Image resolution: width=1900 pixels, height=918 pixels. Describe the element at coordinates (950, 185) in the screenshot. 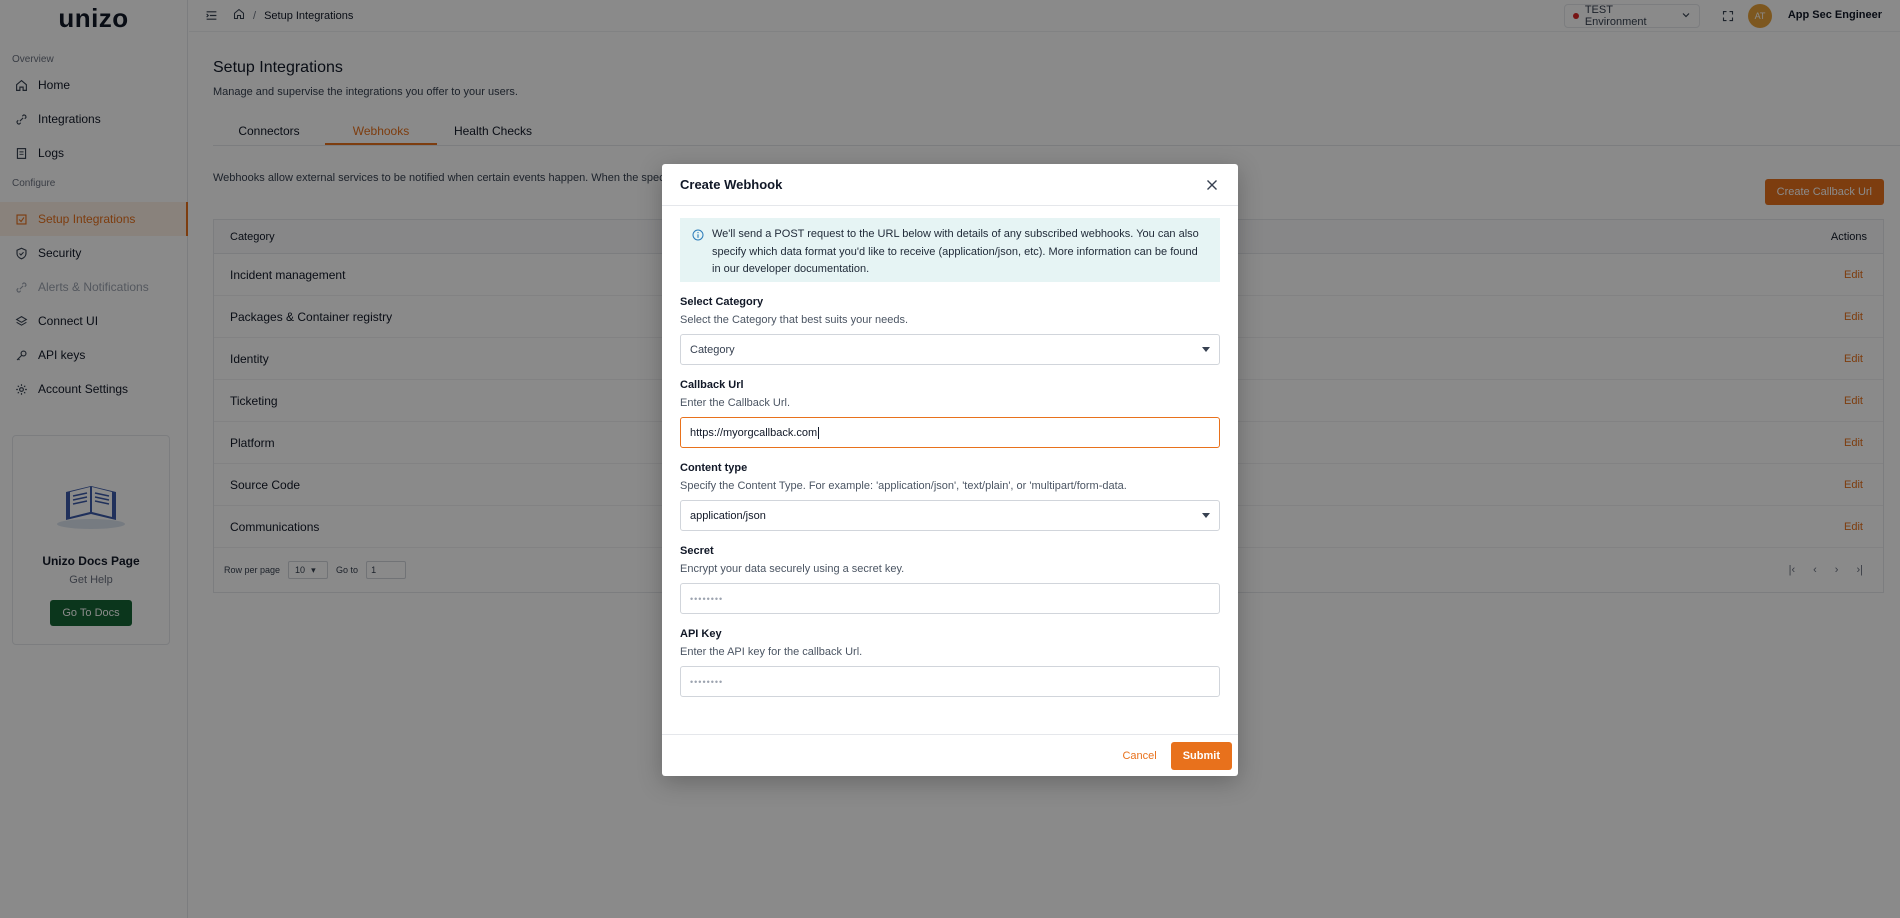

I see `dialog-header: Create Webhook` at that location.